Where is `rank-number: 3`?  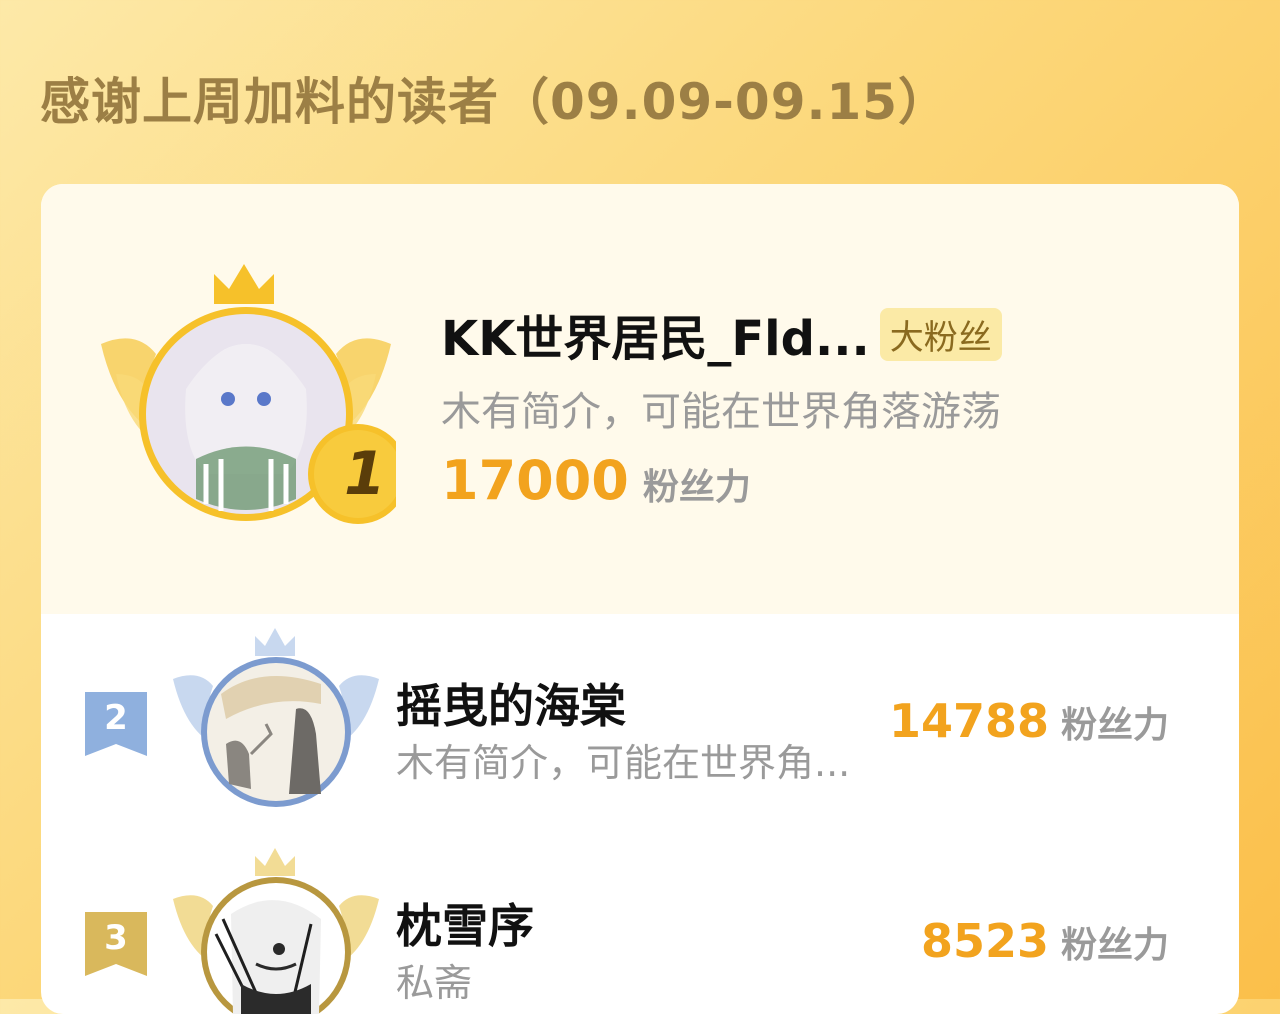 rank-number: 3 is located at coordinates (116, 938).